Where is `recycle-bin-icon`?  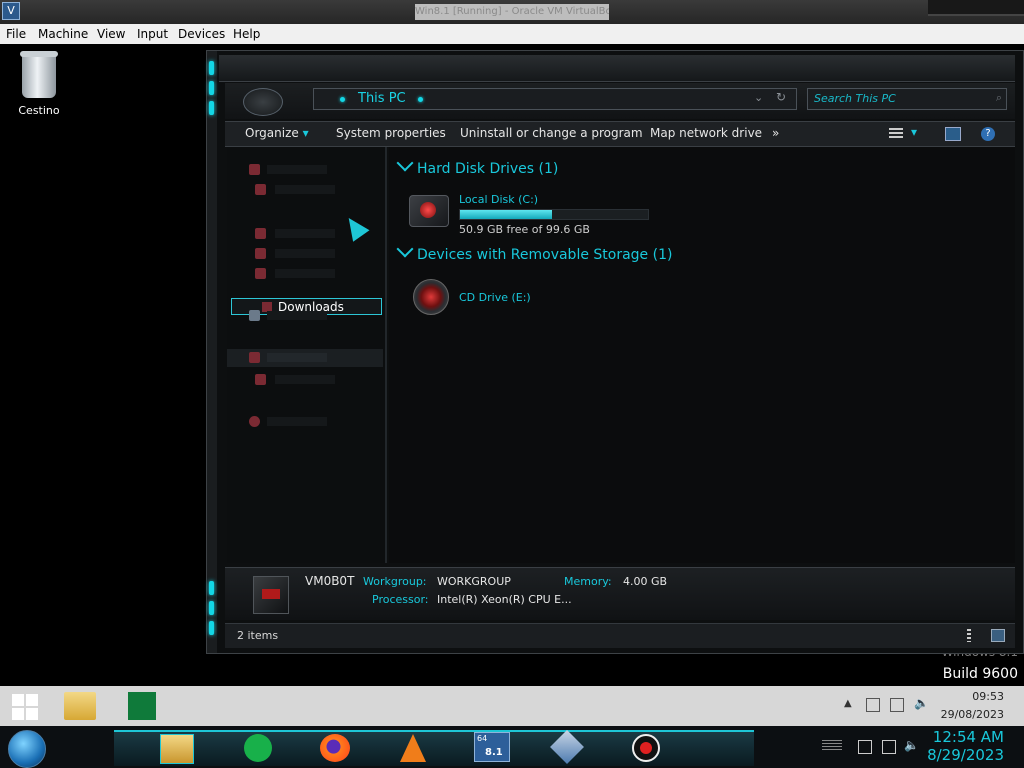
recycle-bin-icon is located at coordinates (39, 74).